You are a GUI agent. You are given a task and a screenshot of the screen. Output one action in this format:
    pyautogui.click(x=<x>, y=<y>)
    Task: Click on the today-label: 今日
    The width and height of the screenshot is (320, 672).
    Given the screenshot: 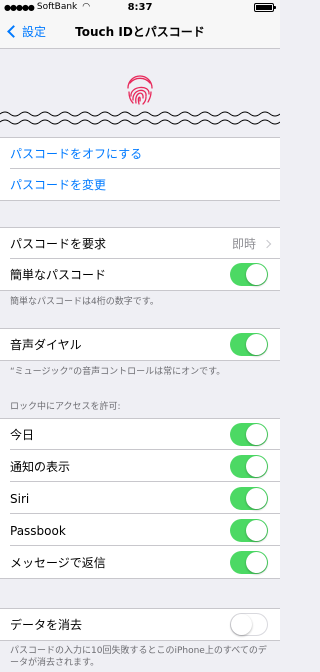 What is the action you would take?
    pyautogui.click(x=22, y=435)
    